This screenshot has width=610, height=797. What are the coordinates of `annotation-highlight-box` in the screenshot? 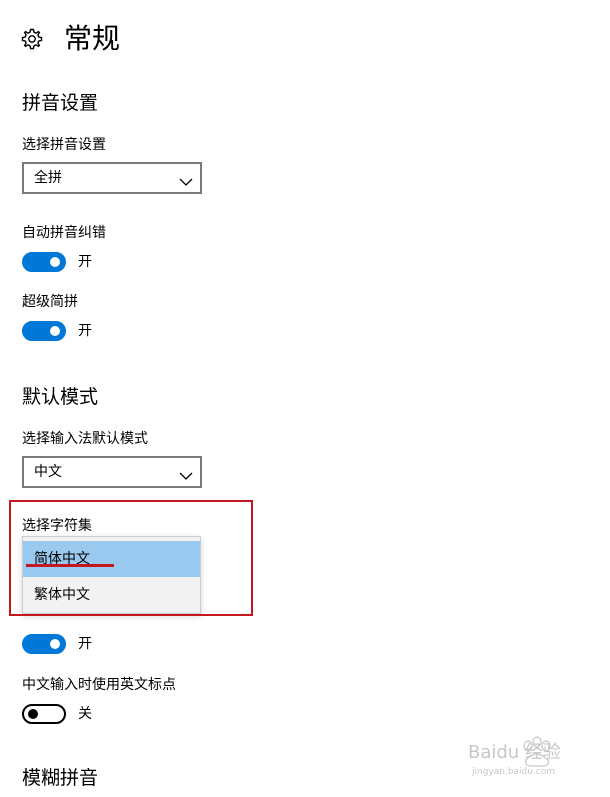 It's located at (131, 558).